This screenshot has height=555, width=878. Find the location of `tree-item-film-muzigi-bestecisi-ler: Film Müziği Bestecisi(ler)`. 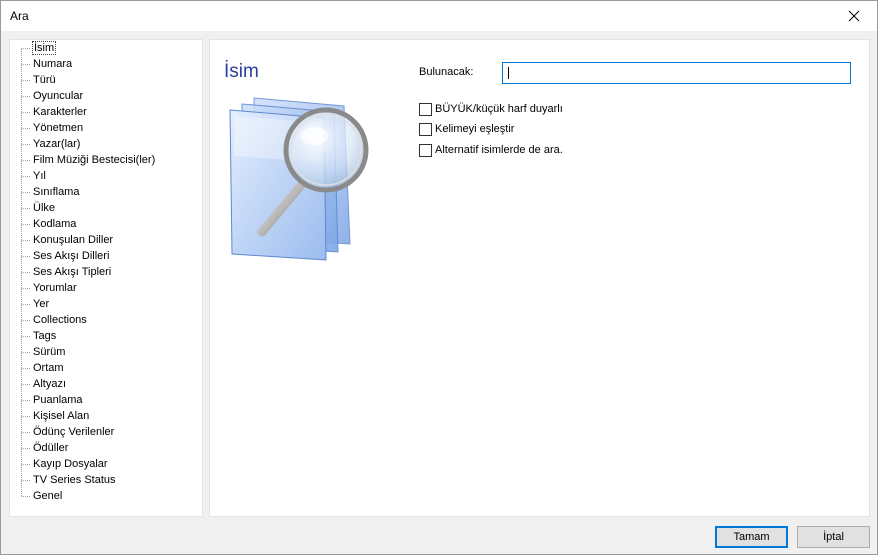

tree-item-film-muzigi-bestecisi-ler: Film Müziği Bestecisi(ler) is located at coordinates (105, 160).